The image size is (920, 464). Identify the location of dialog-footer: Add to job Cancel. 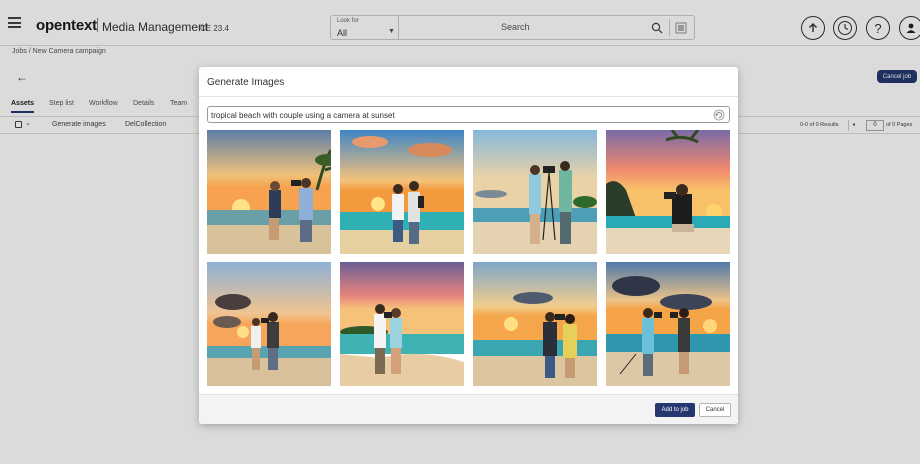
(468, 409).